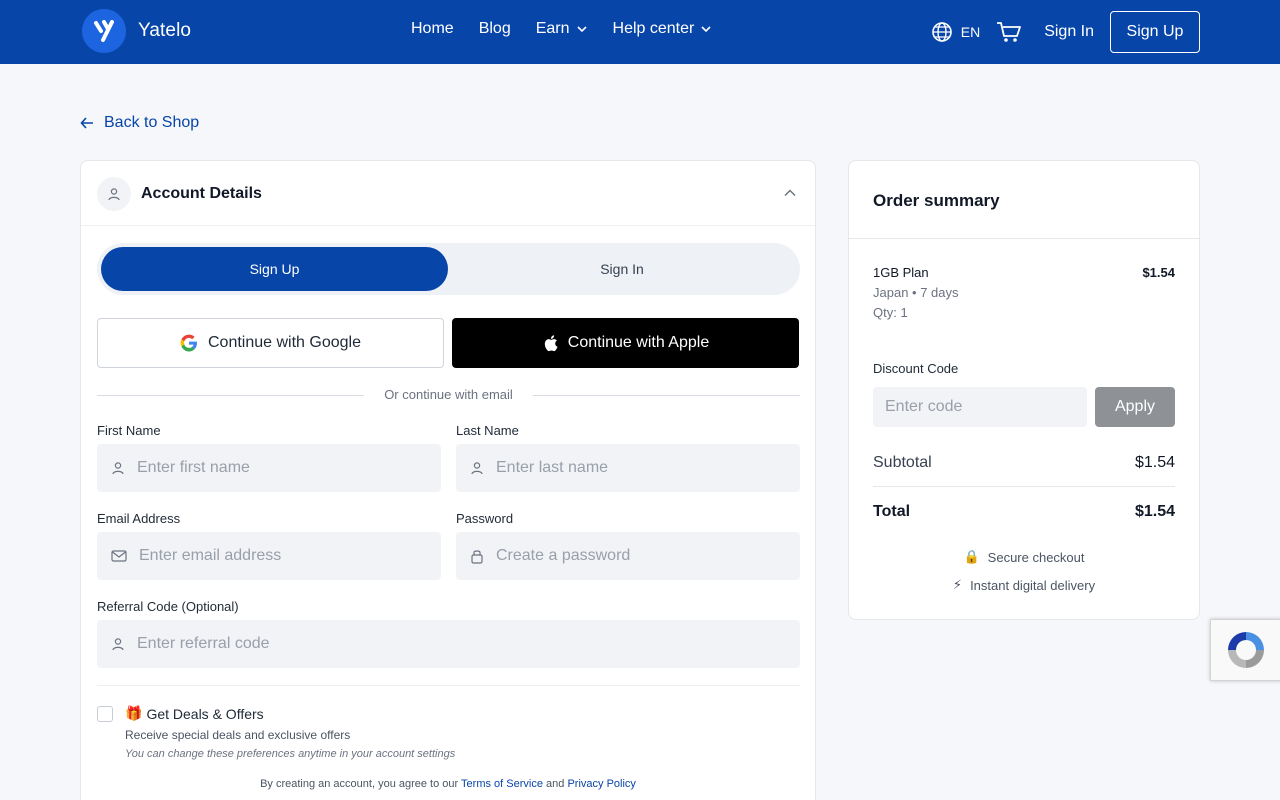 The width and height of the screenshot is (1280, 800). I want to click on lightning-icon: ⚡, so click(957, 584).